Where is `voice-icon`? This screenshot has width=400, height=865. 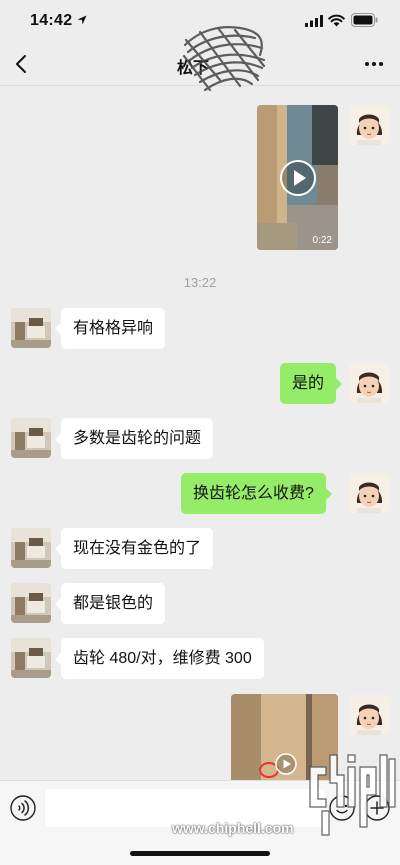
voice-icon is located at coordinates (23, 808).